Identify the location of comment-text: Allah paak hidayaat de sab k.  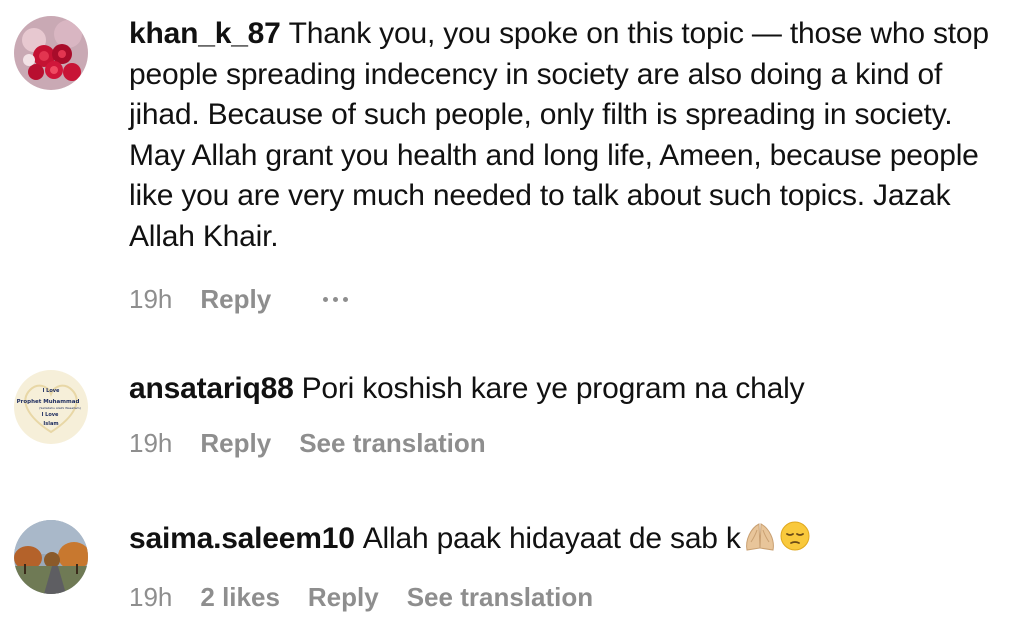
(551, 538).